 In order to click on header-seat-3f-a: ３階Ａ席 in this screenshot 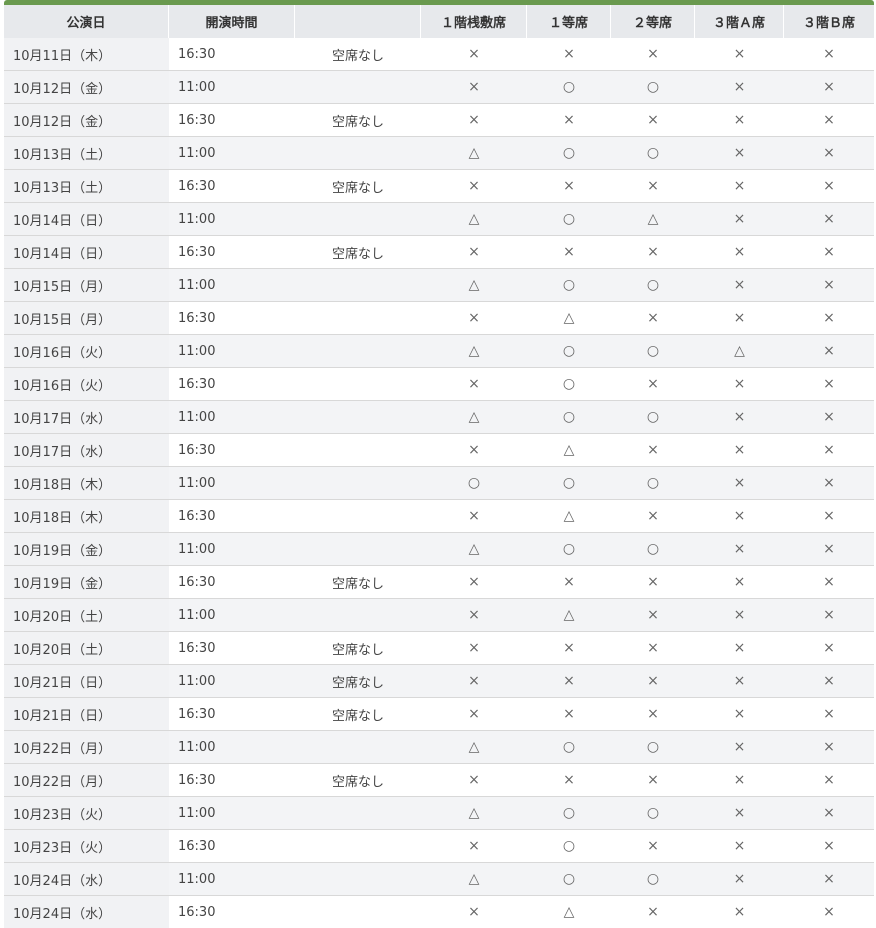, I will do `click(739, 21)`.